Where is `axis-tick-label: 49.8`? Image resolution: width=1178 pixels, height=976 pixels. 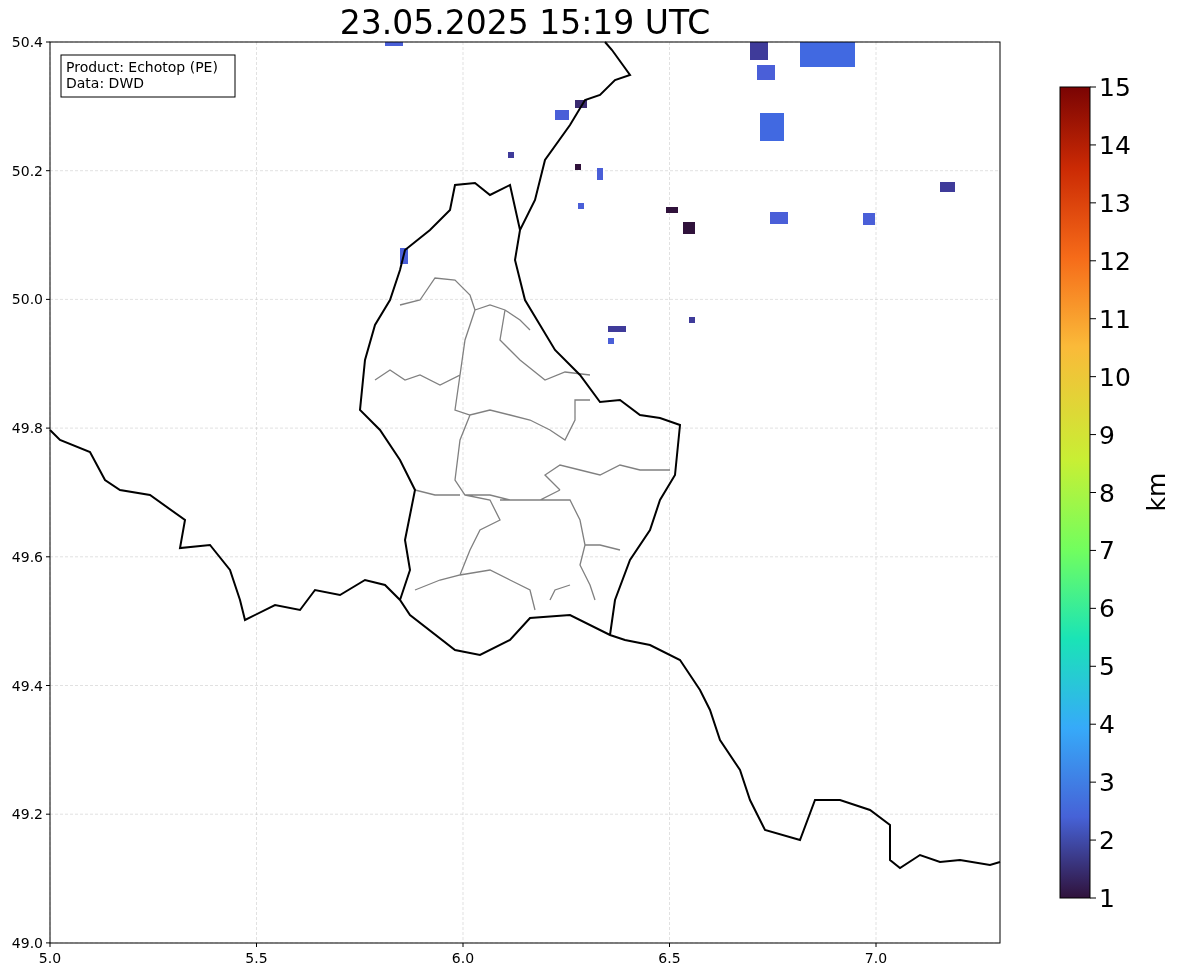
axis-tick-label: 49.8 is located at coordinates (27, 428).